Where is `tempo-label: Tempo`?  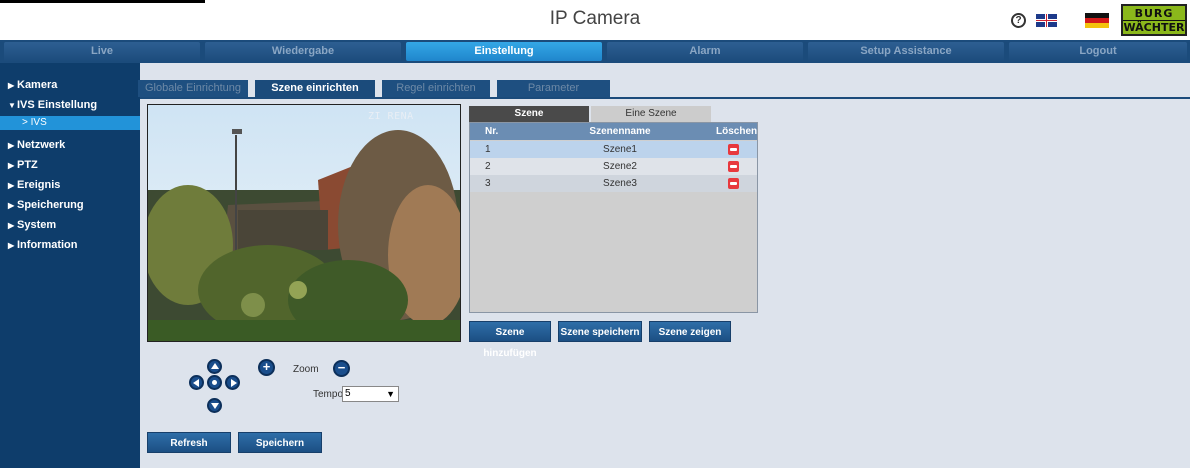
tempo-label: Tempo is located at coordinates (328, 394).